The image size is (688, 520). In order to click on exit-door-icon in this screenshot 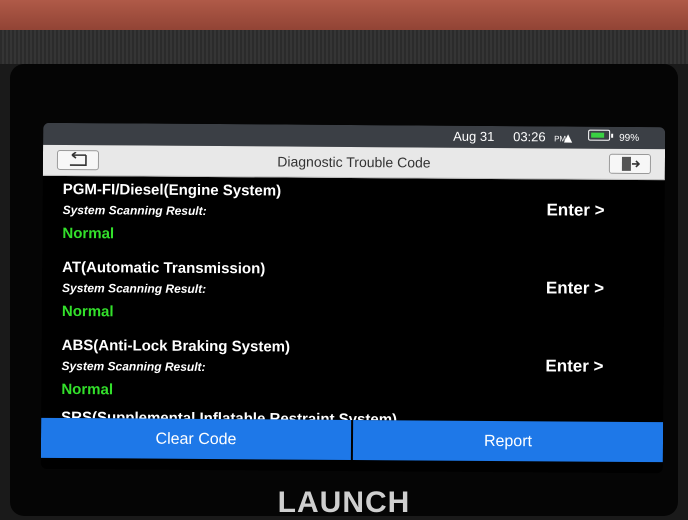, I will do `click(631, 163)`.